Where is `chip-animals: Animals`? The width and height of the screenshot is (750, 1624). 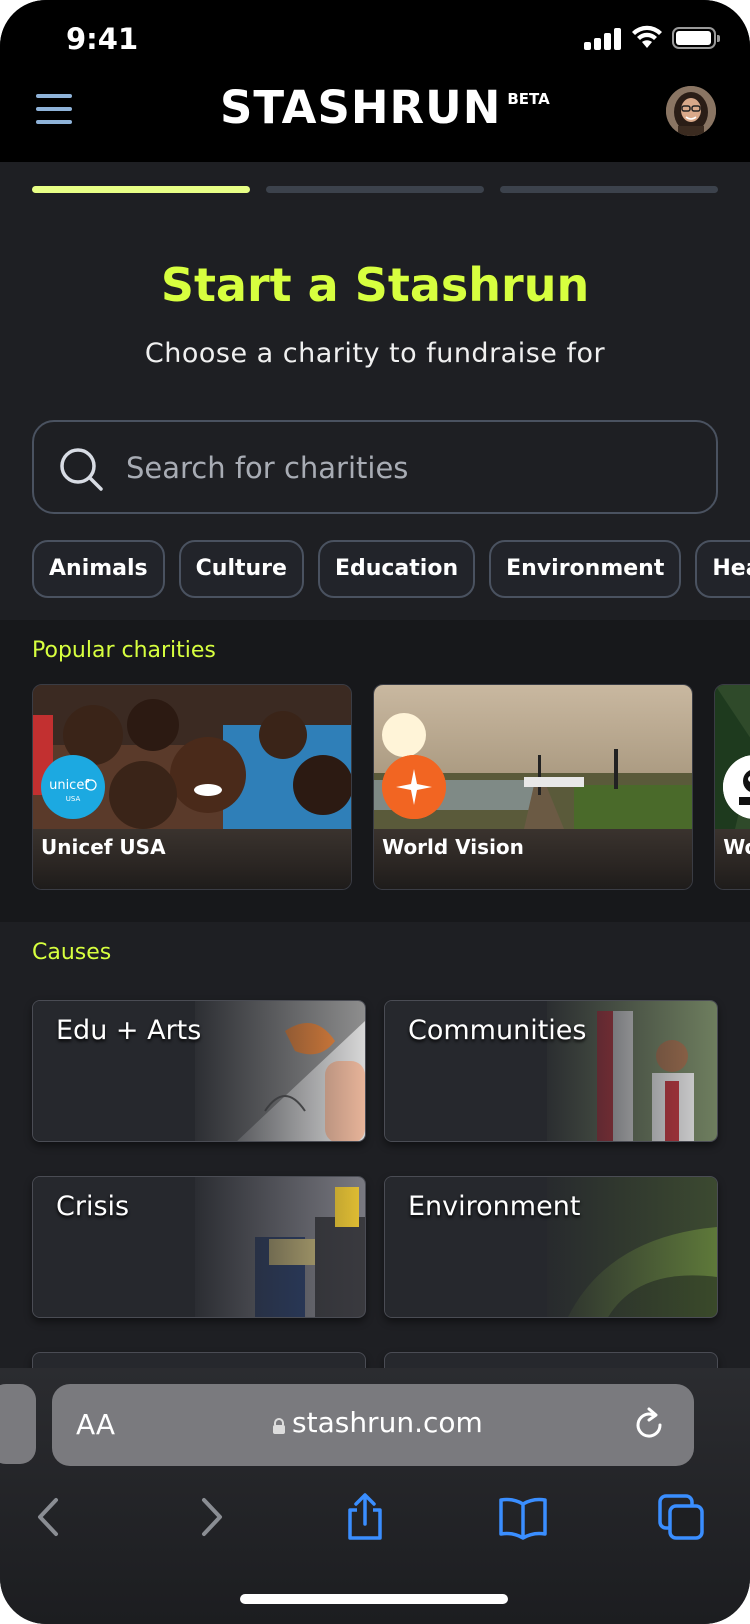
chip-animals: Animals is located at coordinates (98, 569).